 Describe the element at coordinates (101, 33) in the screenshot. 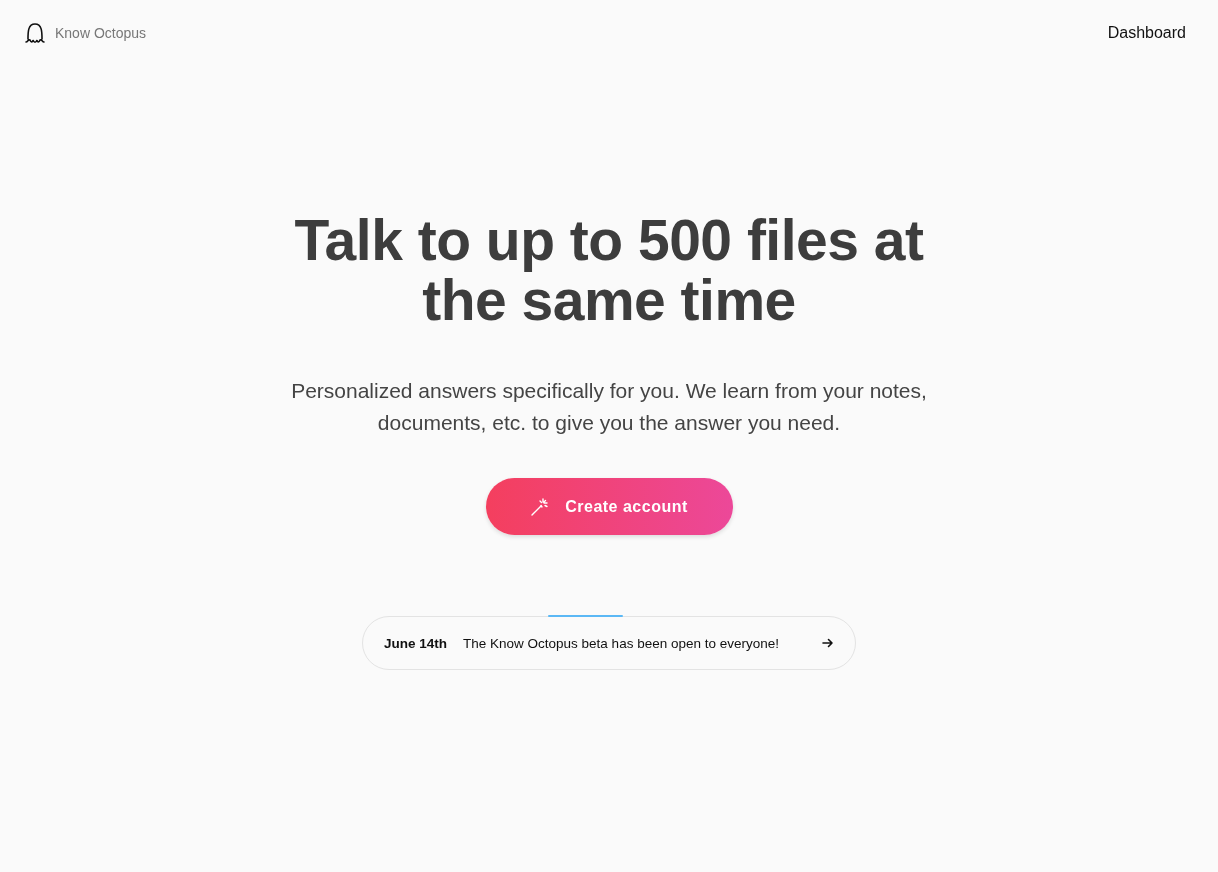

I see `brand-name: Know Octopus` at that location.